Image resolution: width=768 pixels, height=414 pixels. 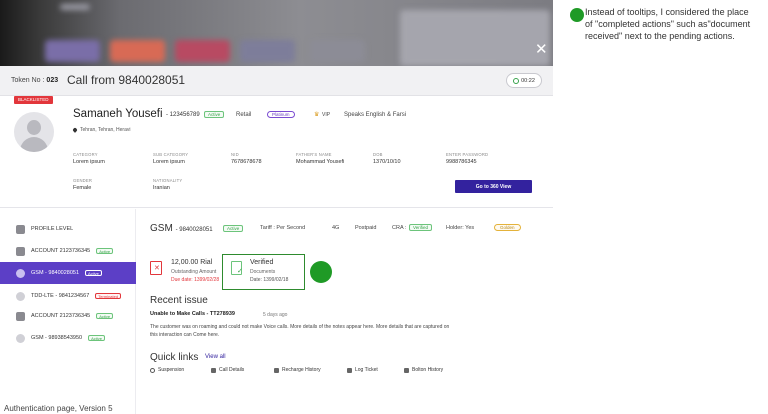 What do you see at coordinates (101, 130) in the screenshot?
I see `location: Tehran, Tehran, Heravi` at bounding box center [101, 130].